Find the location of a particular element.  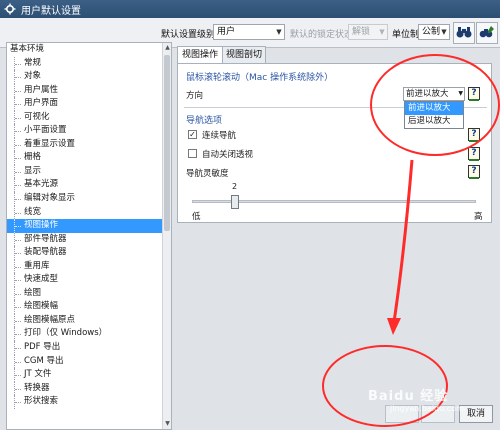

tree-item-label: 装配导航器 is located at coordinates (45, 252).